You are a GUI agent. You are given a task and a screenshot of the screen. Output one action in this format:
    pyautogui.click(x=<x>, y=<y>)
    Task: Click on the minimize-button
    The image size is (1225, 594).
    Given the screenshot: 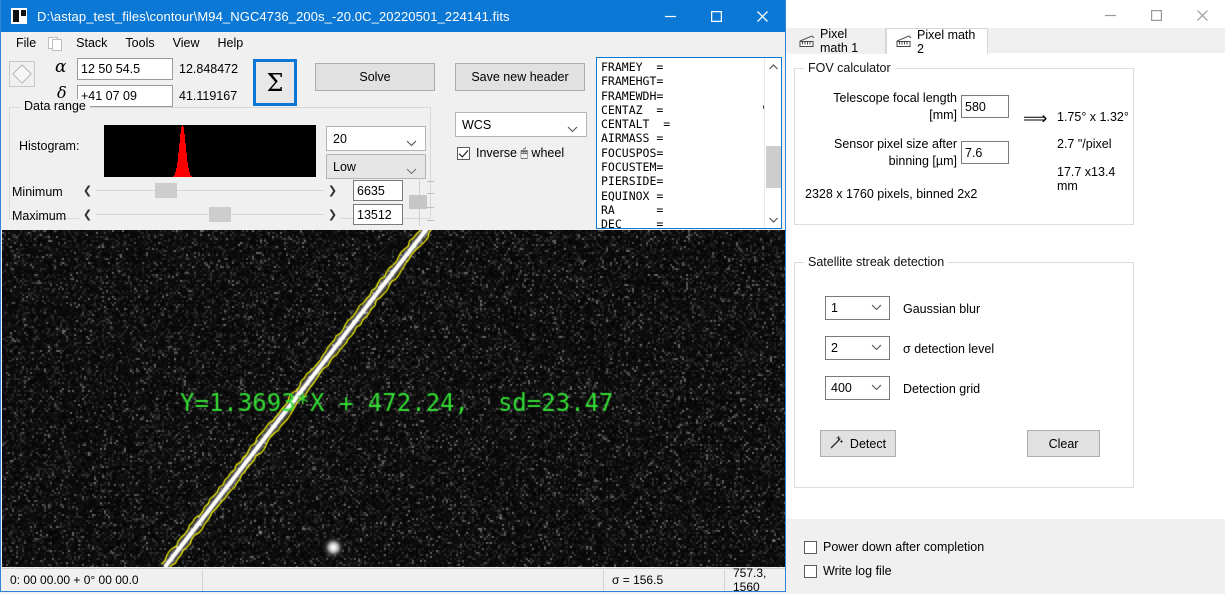 What is the action you would take?
    pyautogui.click(x=670, y=16)
    